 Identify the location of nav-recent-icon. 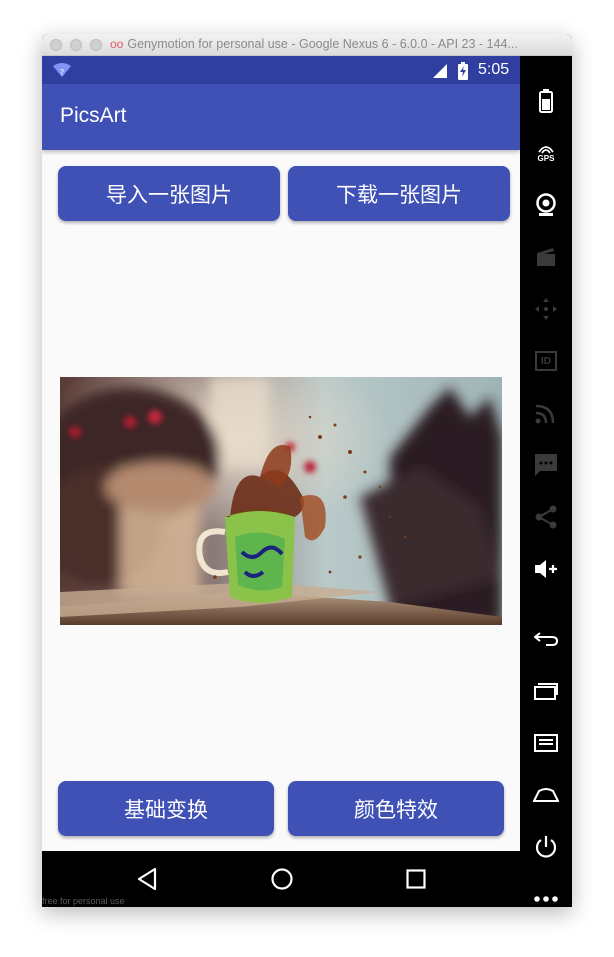
(416, 879).